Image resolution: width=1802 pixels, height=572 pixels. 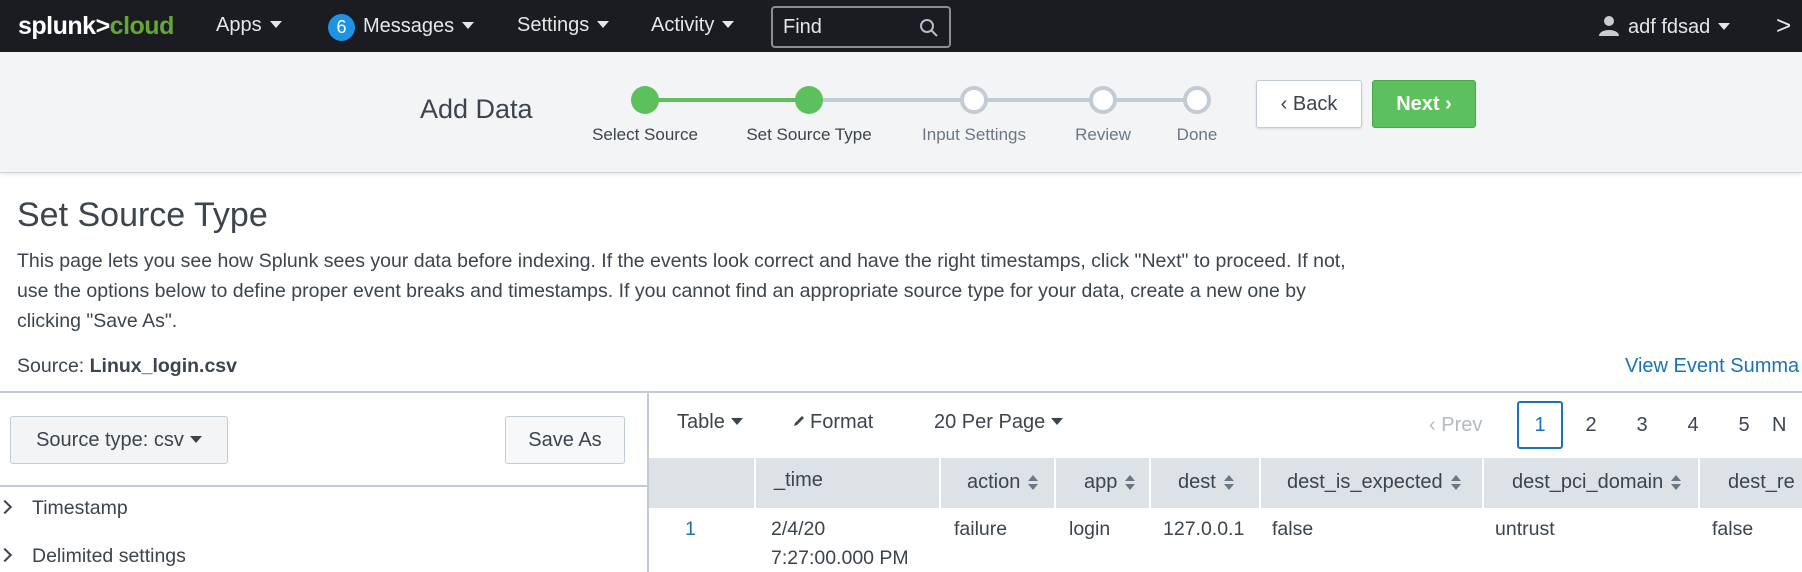 What do you see at coordinates (809, 134) in the screenshot?
I see `step-set-source-type-label: Set Source Type` at bounding box center [809, 134].